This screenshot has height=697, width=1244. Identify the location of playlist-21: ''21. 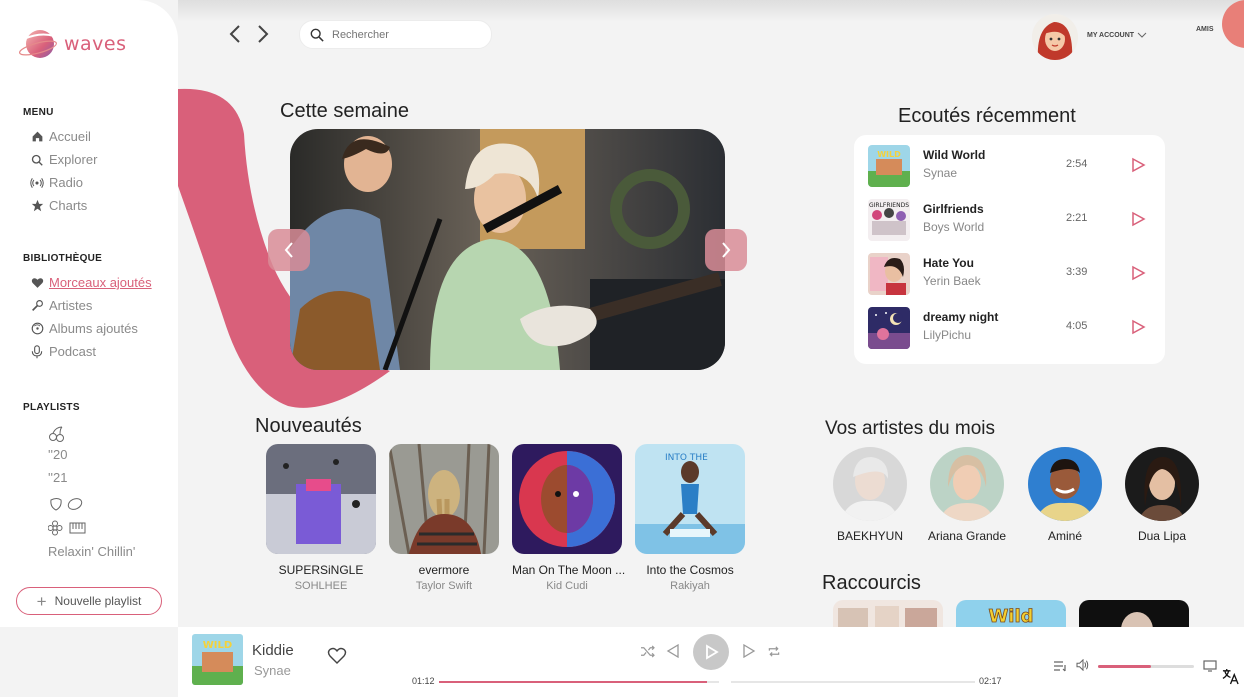
(57, 477).